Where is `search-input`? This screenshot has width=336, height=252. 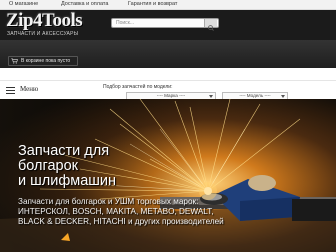
search-input is located at coordinates (157, 23).